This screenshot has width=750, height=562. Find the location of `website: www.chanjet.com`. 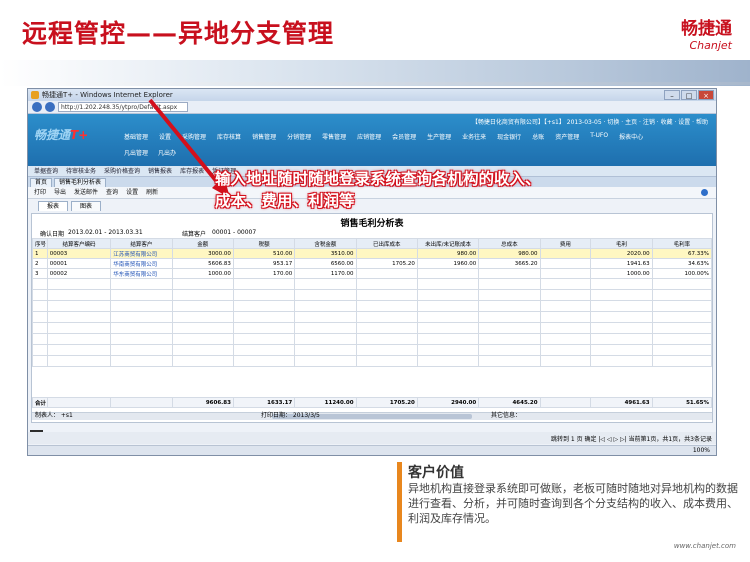

website: www.chanjet.com is located at coordinates (704, 546).